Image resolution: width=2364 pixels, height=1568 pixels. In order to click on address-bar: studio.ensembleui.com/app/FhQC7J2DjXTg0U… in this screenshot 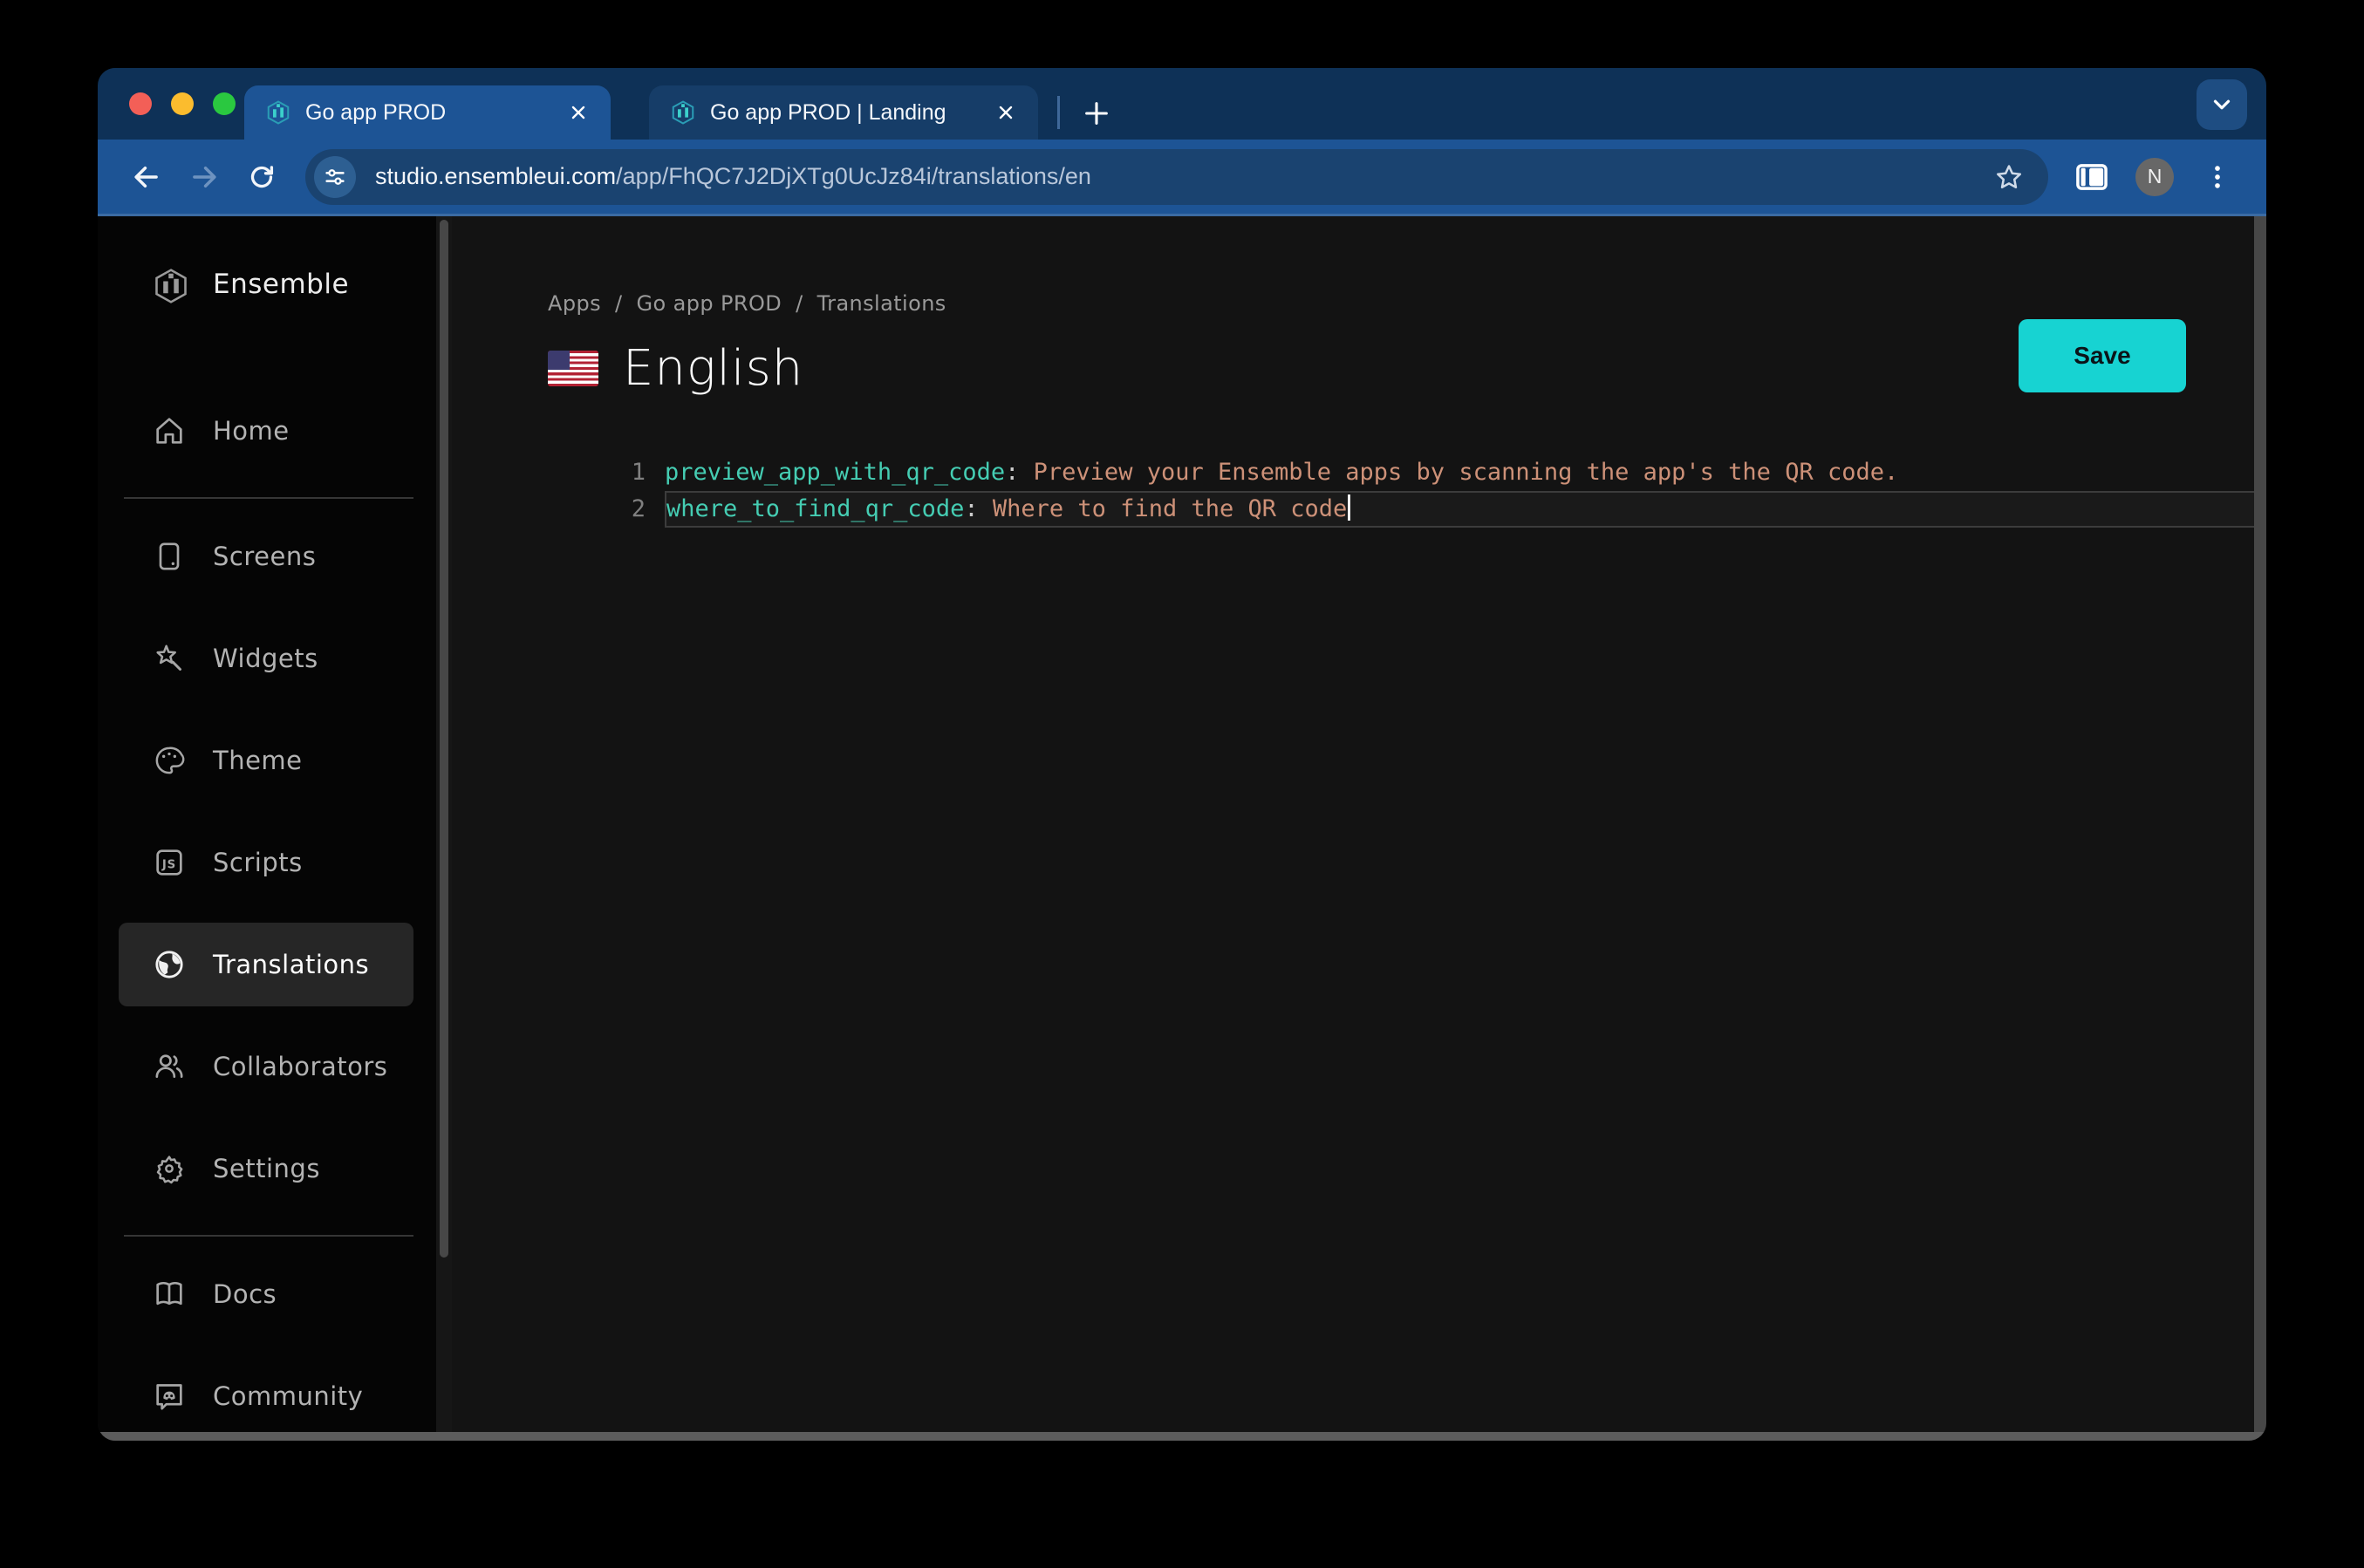, I will do `click(1176, 176)`.